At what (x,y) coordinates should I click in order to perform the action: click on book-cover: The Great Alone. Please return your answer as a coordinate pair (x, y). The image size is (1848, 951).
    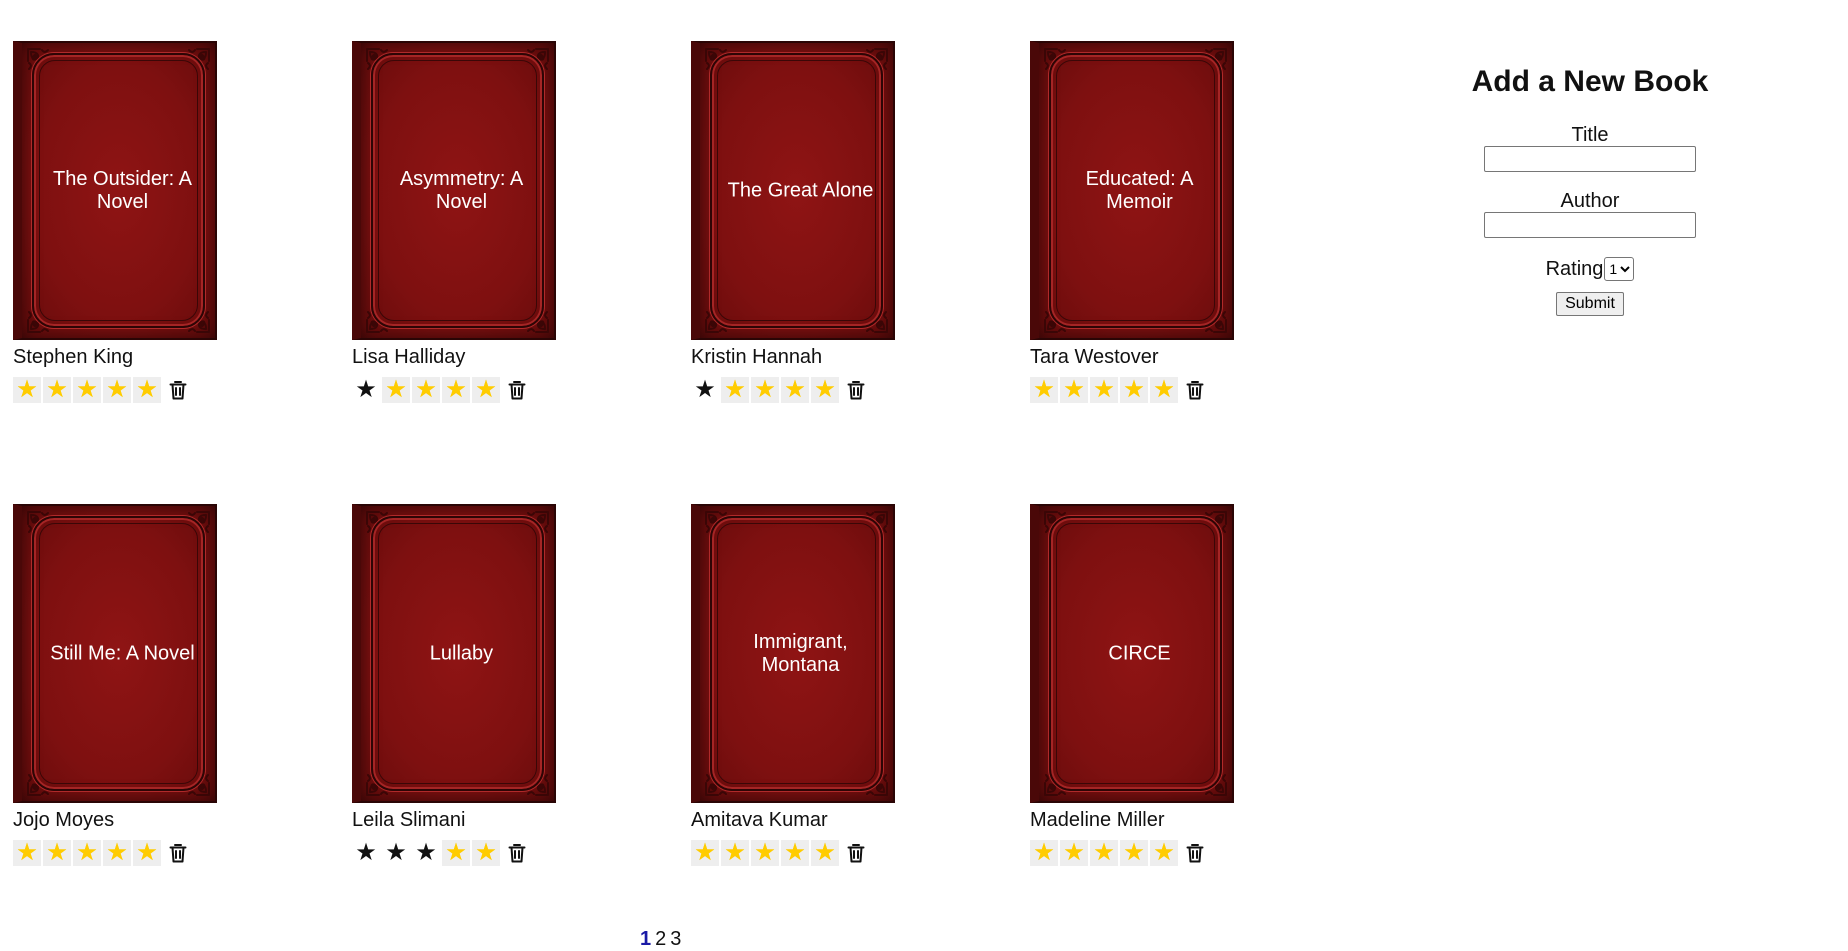
    Looking at the image, I should click on (793, 190).